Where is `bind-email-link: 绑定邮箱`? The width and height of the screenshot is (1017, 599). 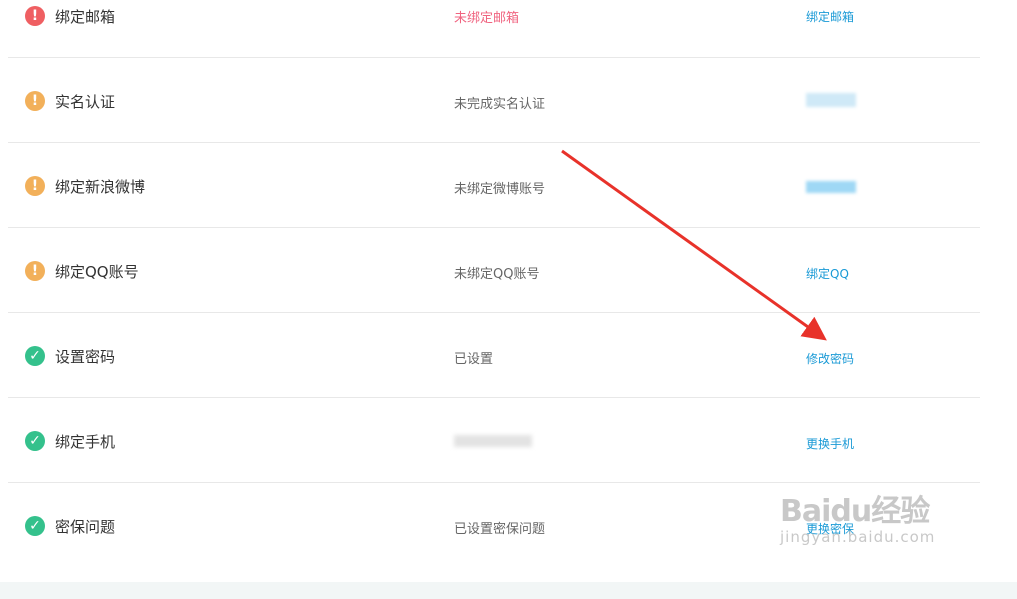
bind-email-link: 绑定邮箱 is located at coordinates (830, 16).